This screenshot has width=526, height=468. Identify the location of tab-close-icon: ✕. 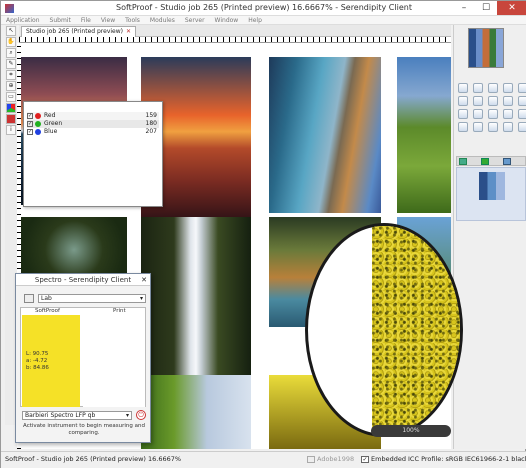
(128, 31).